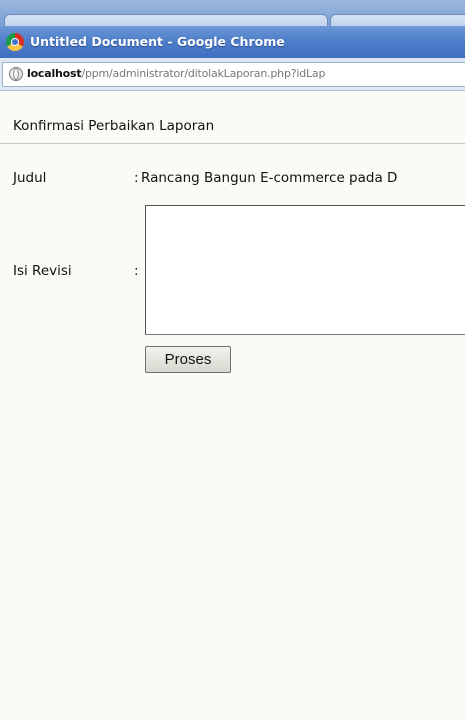 The image size is (465, 720). Describe the element at coordinates (54, 73) in the screenshot. I see `url-host: localhost` at that location.